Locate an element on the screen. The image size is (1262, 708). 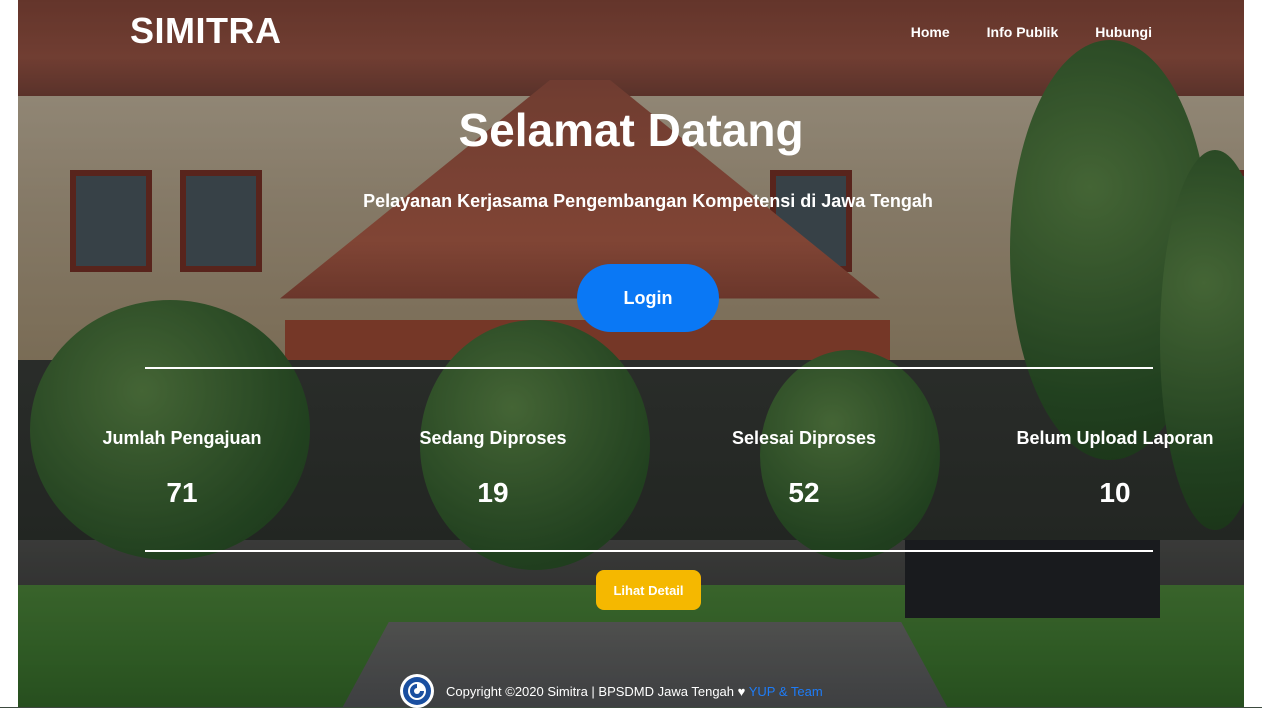
nav-link-hubungi: Hubungi is located at coordinates (1123, 32).